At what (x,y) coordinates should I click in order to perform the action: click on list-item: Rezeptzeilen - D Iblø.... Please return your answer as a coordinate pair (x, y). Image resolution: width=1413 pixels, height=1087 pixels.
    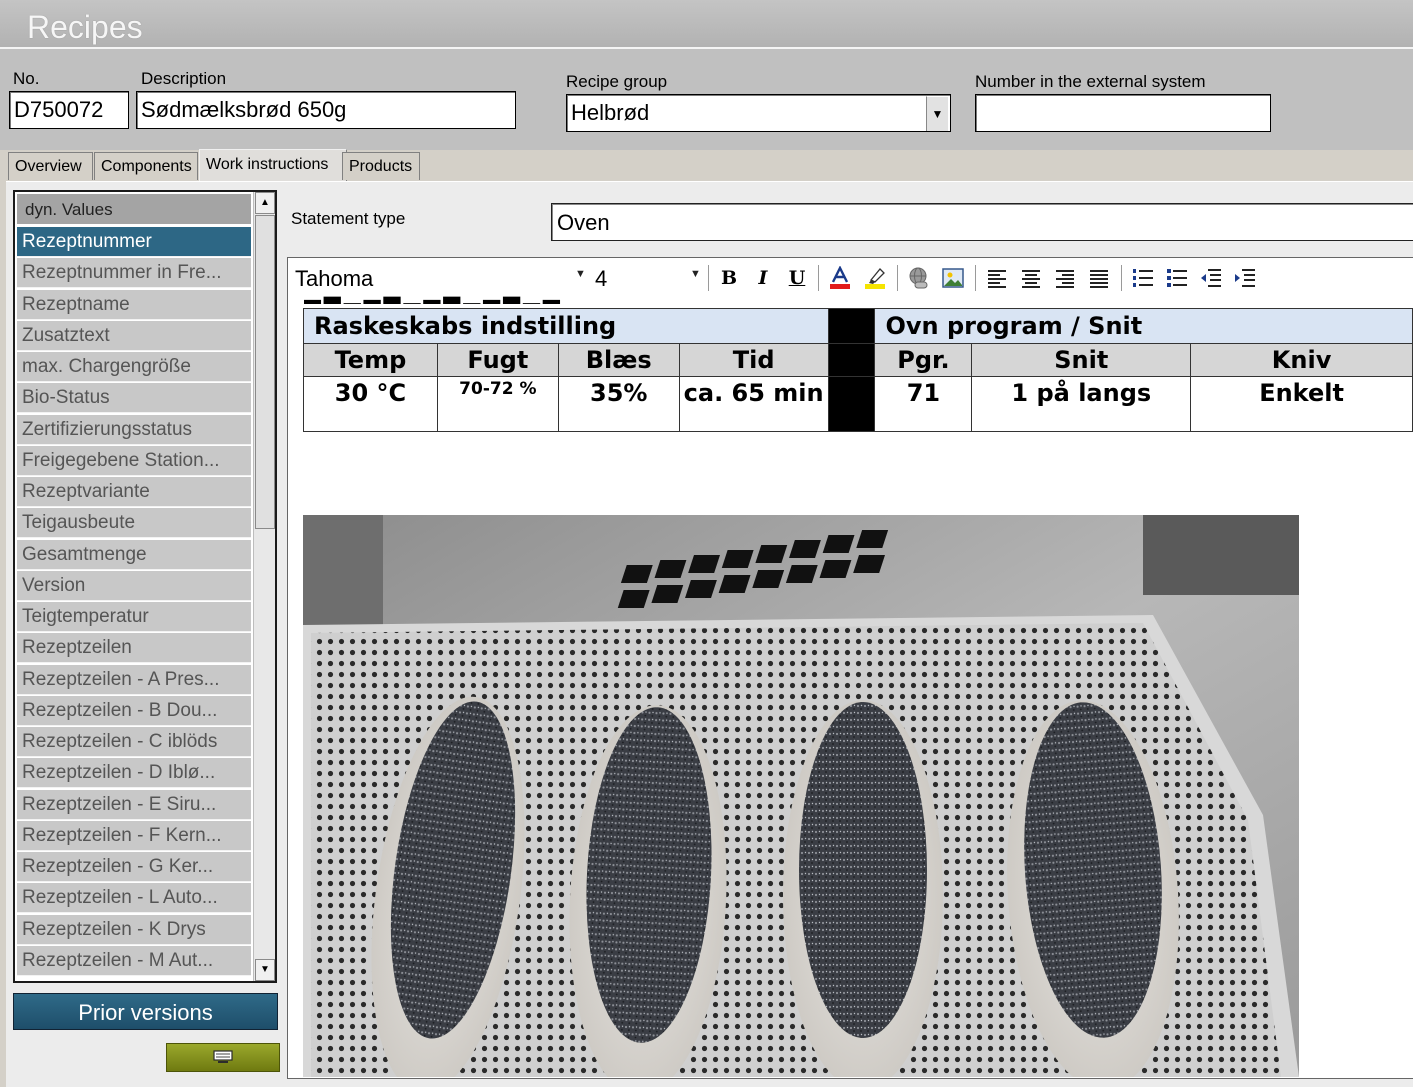
    Looking at the image, I should click on (134, 773).